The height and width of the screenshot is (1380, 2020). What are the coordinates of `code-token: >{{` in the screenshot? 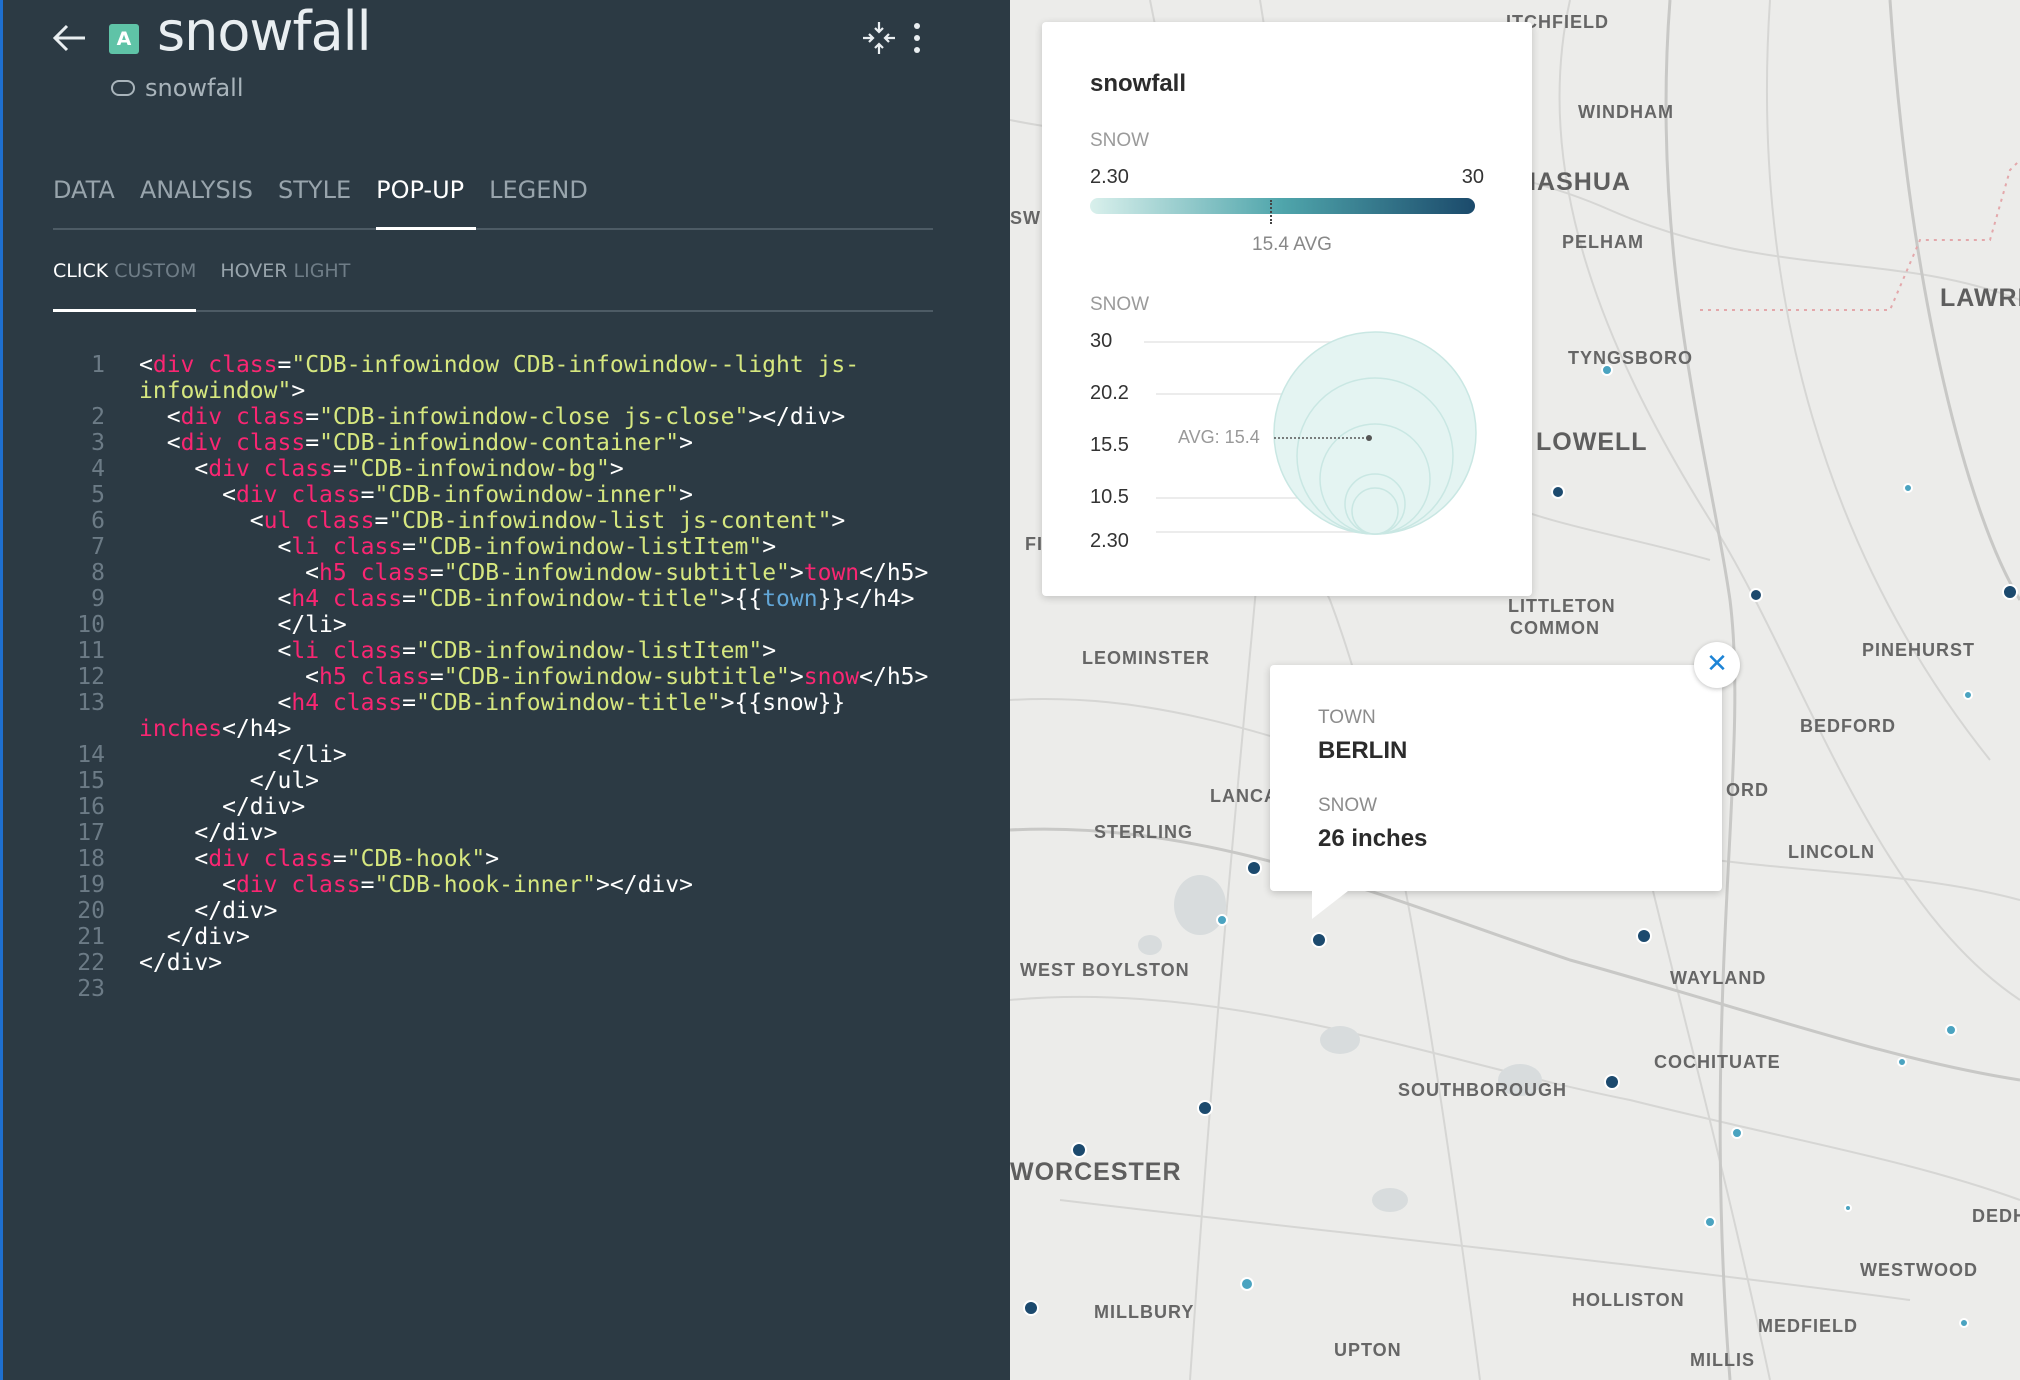 It's located at (741, 599).